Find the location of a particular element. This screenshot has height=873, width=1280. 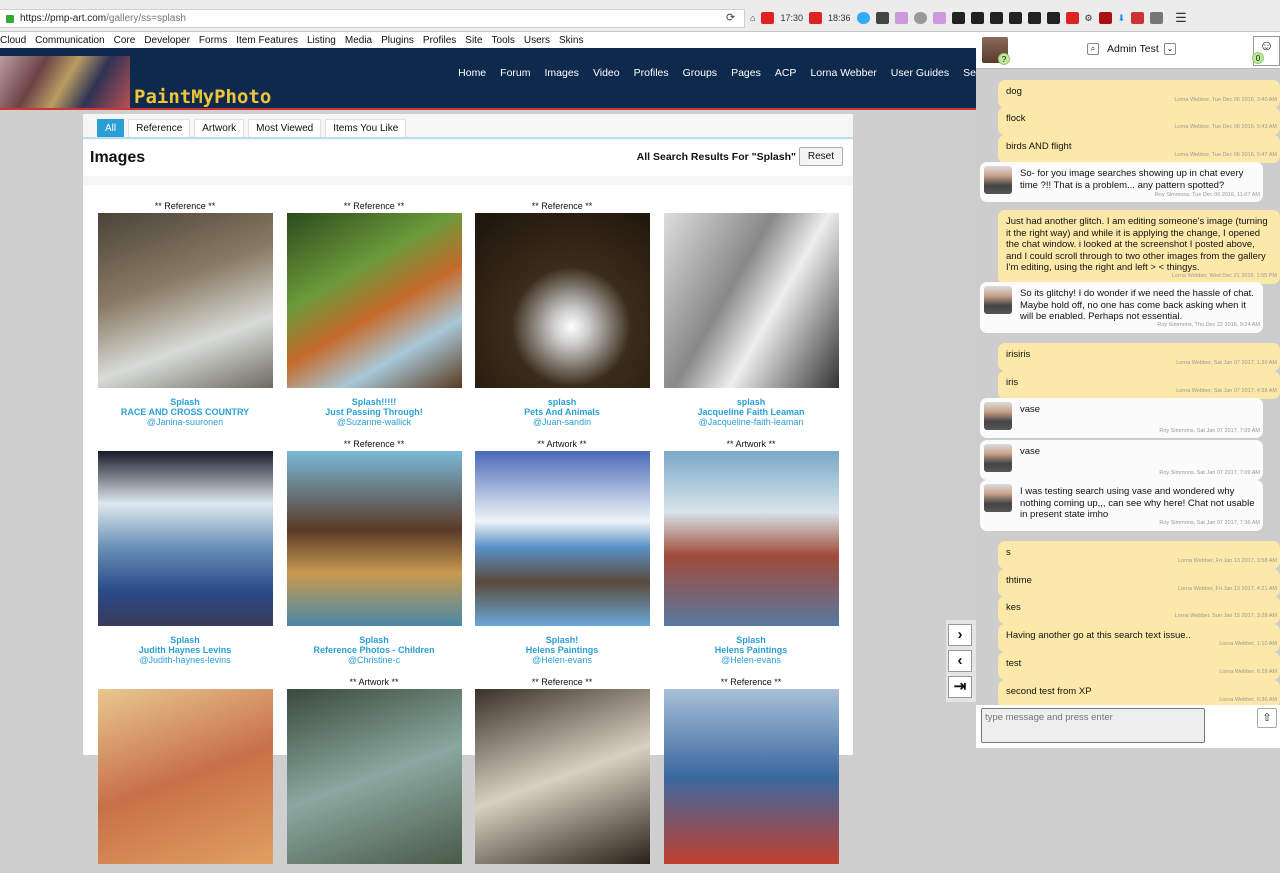

album-link: RACE AND CROSS COUNTRY is located at coordinates (185, 412).